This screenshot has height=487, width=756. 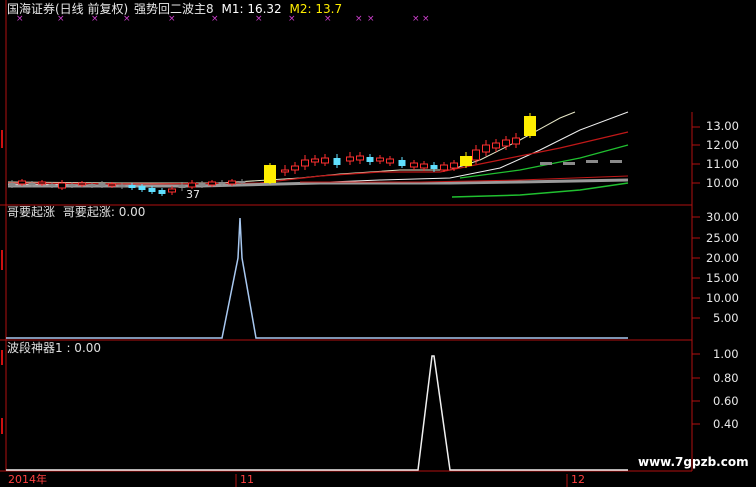 I want to click on x-label-2014: 2014年, so click(x=27, y=479).